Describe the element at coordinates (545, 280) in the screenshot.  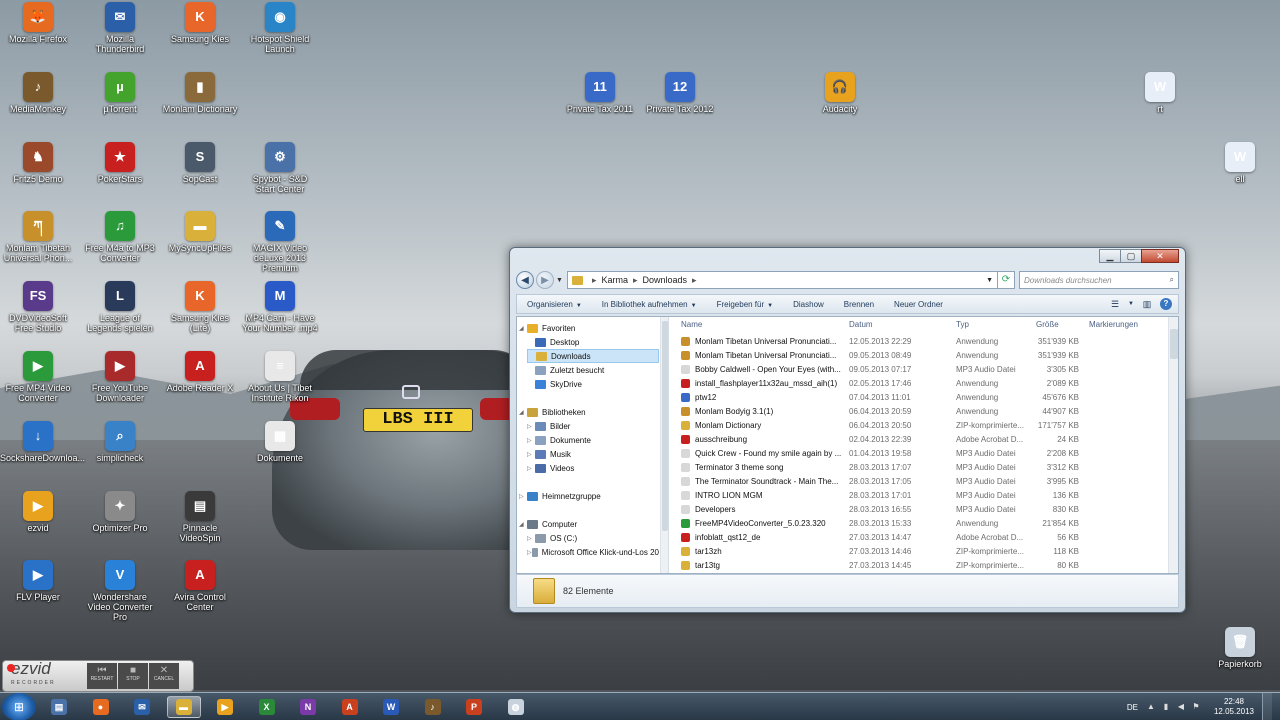
I see `forward-button: ▶` at that location.